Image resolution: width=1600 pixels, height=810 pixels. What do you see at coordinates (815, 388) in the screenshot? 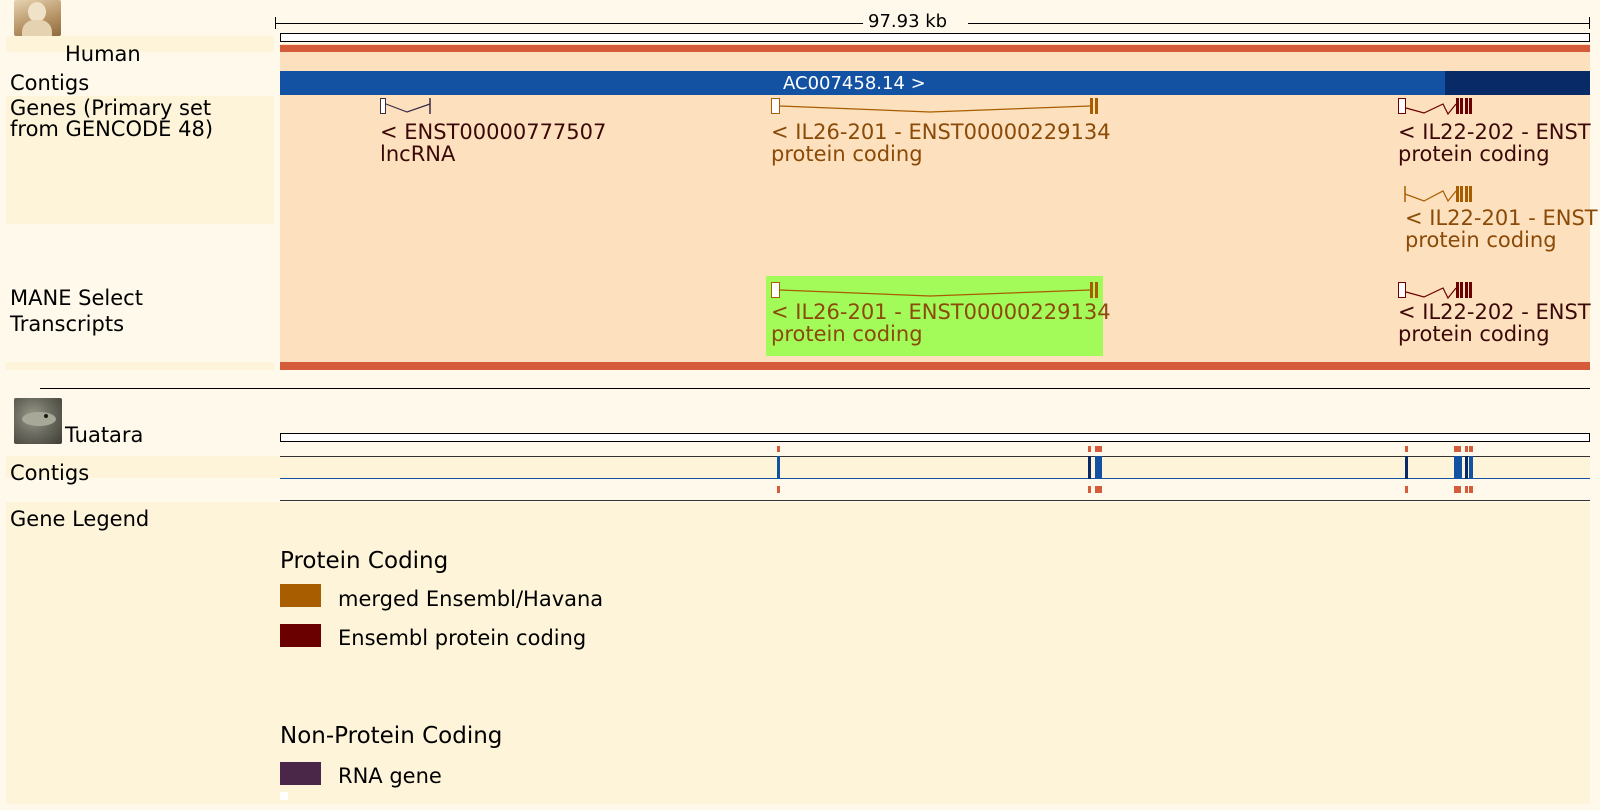
I see `panel-separator` at bounding box center [815, 388].